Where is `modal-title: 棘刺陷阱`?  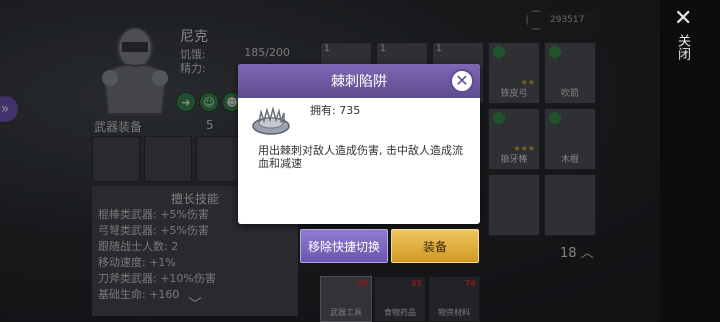 modal-title: 棘刺陷阱 is located at coordinates (359, 82).